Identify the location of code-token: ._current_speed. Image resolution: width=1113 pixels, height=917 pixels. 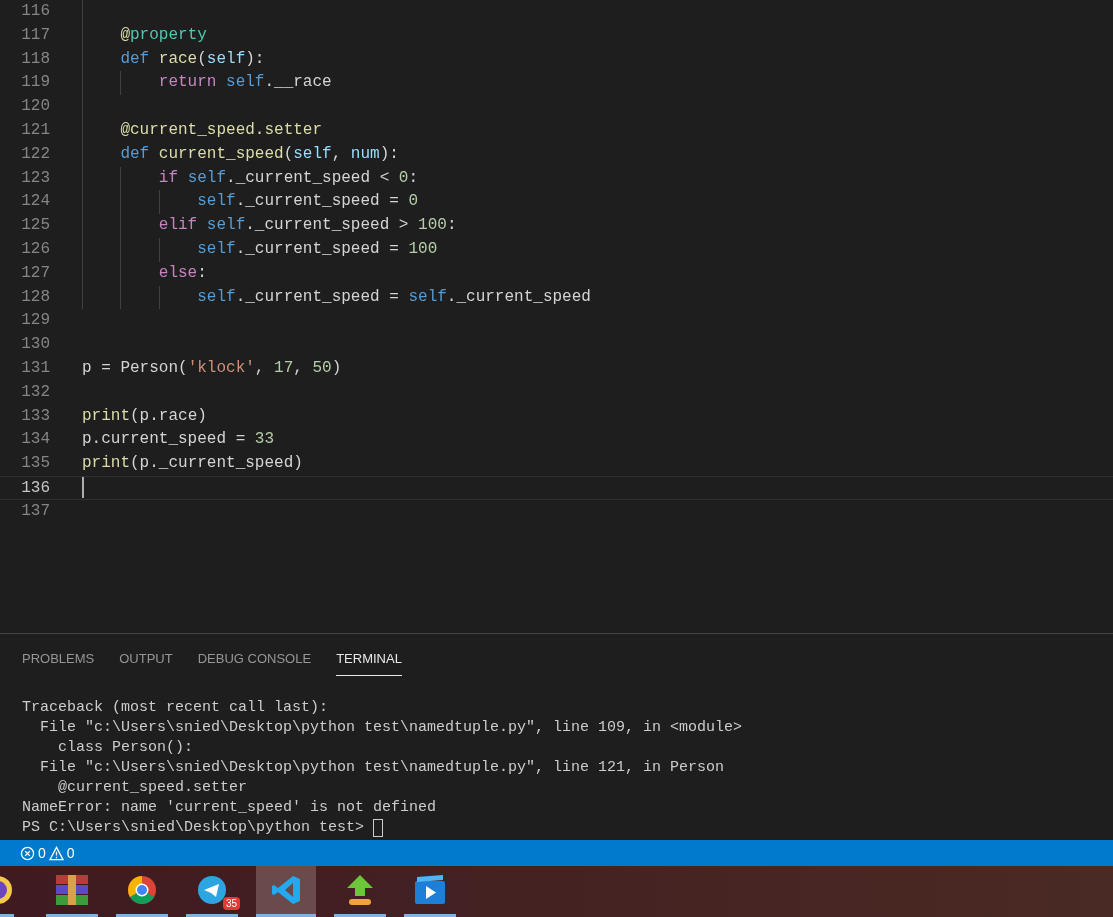
(518, 297).